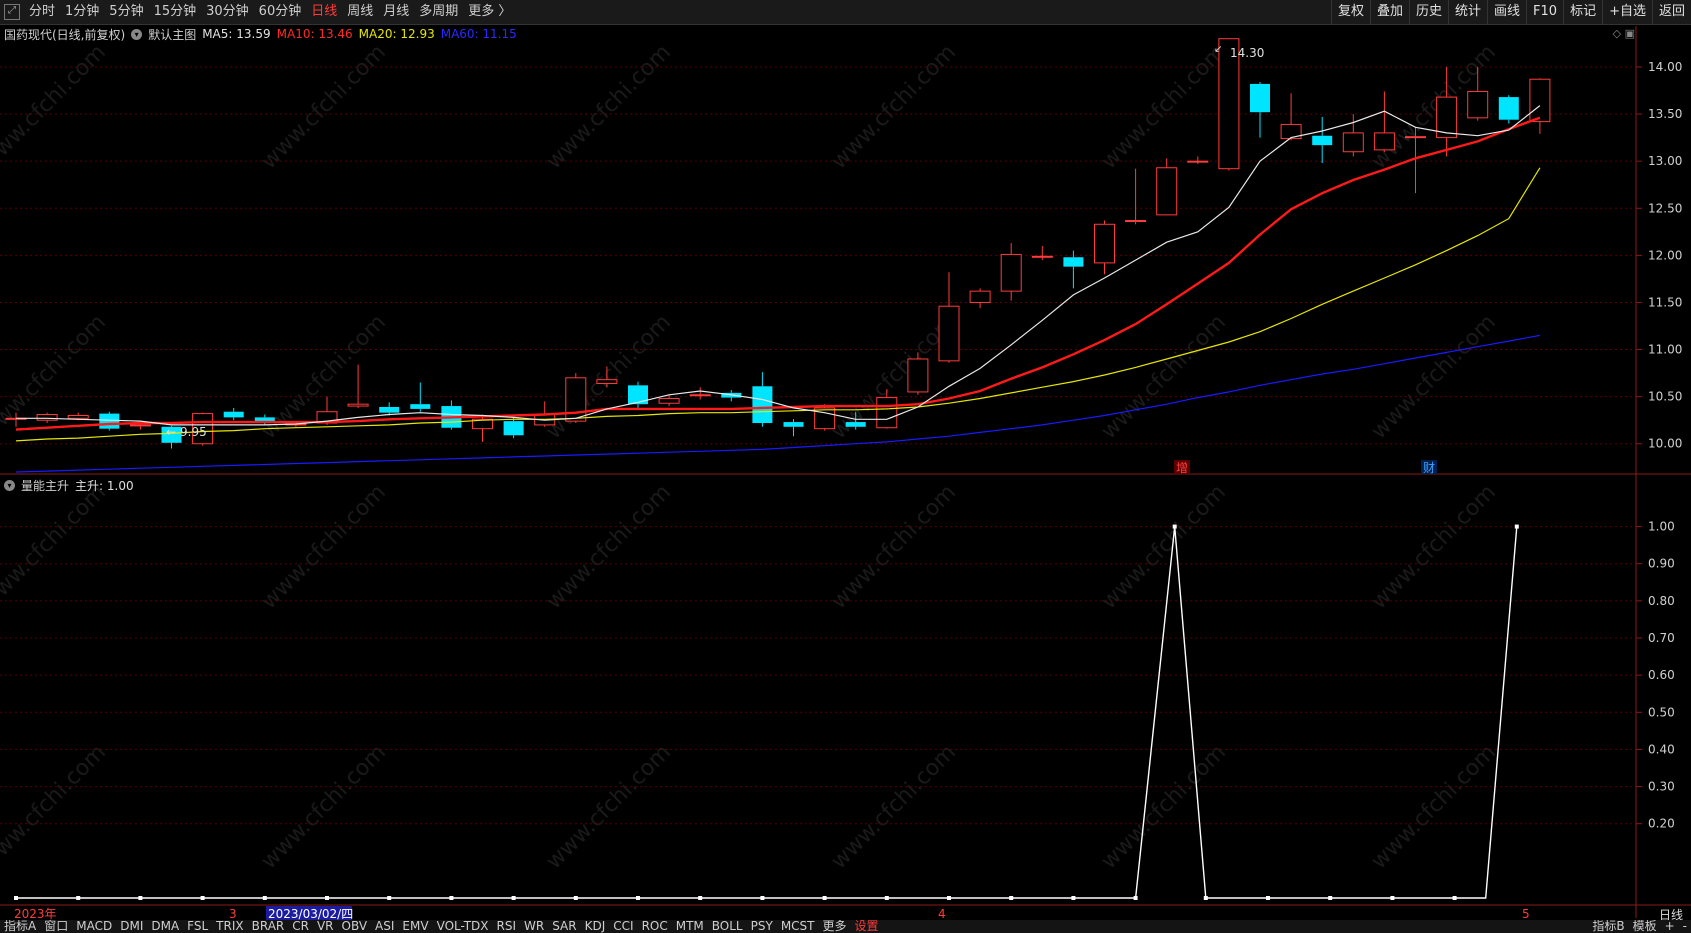 This screenshot has width=1691, height=933. What do you see at coordinates (94, 926) in the screenshot?
I see `indicator-tab-2: MACD` at bounding box center [94, 926].